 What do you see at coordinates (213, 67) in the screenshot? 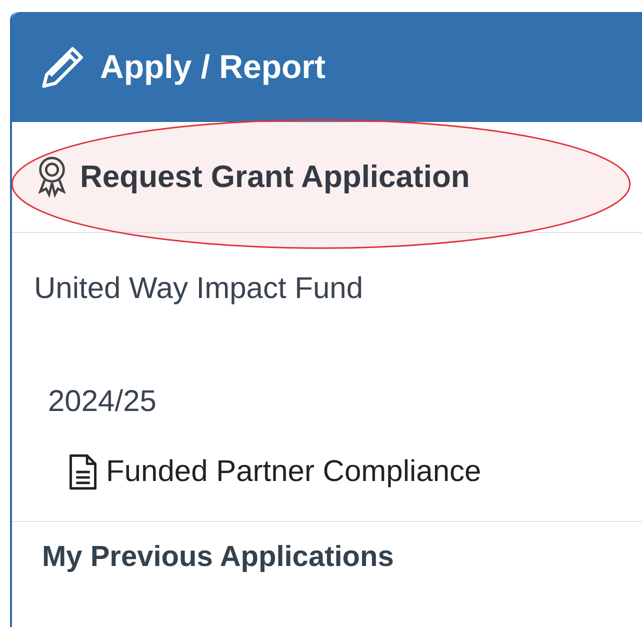
I see `panel-title: Apply / Report` at bounding box center [213, 67].